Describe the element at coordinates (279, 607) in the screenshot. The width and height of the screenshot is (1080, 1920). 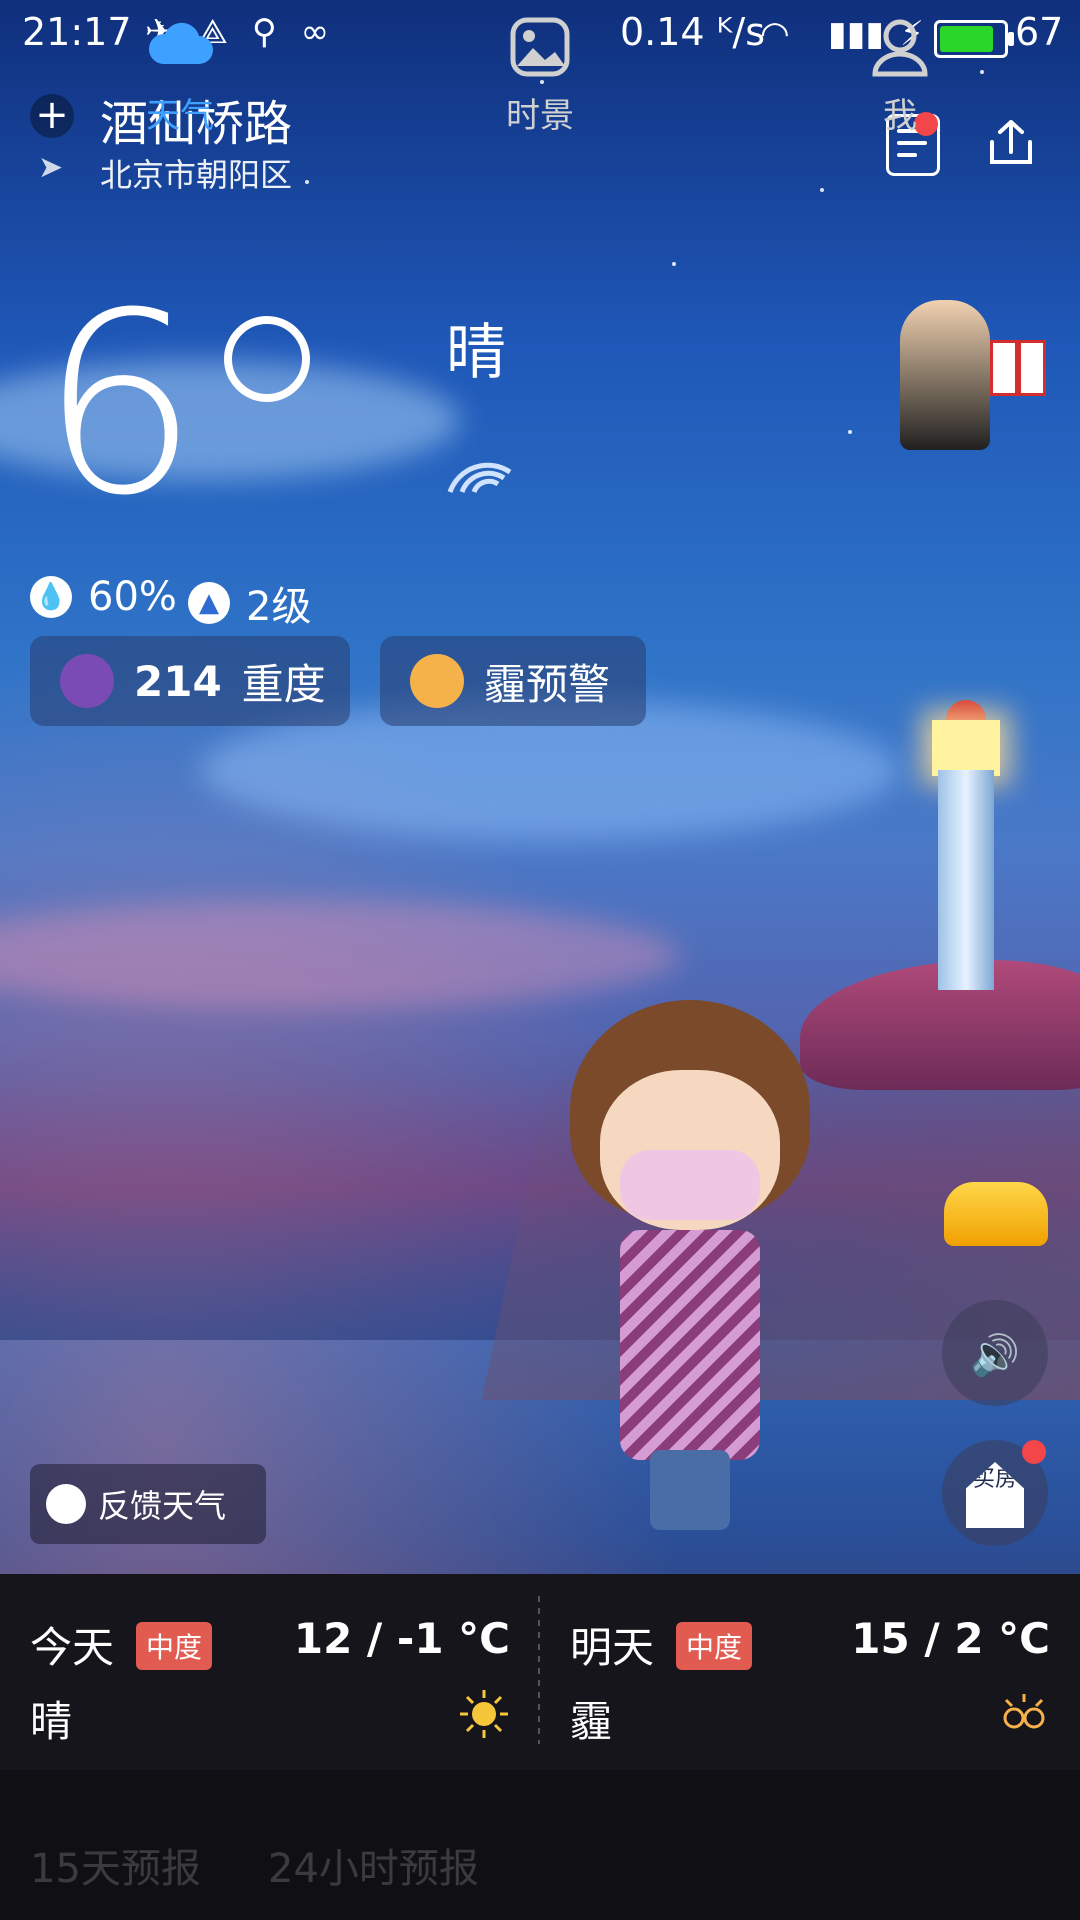
I see `wind-level-value: 2级` at that location.